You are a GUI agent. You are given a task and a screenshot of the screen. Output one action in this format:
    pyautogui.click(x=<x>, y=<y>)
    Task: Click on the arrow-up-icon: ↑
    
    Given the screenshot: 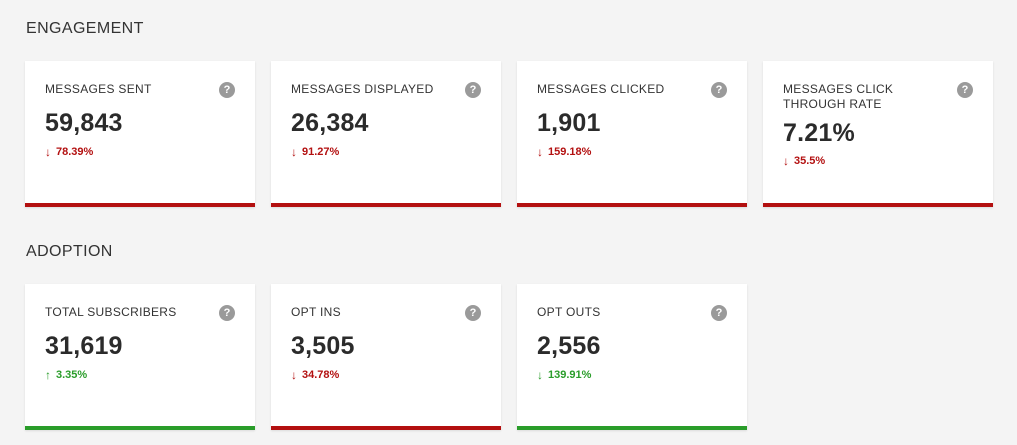 What is the action you would take?
    pyautogui.click(x=48, y=374)
    